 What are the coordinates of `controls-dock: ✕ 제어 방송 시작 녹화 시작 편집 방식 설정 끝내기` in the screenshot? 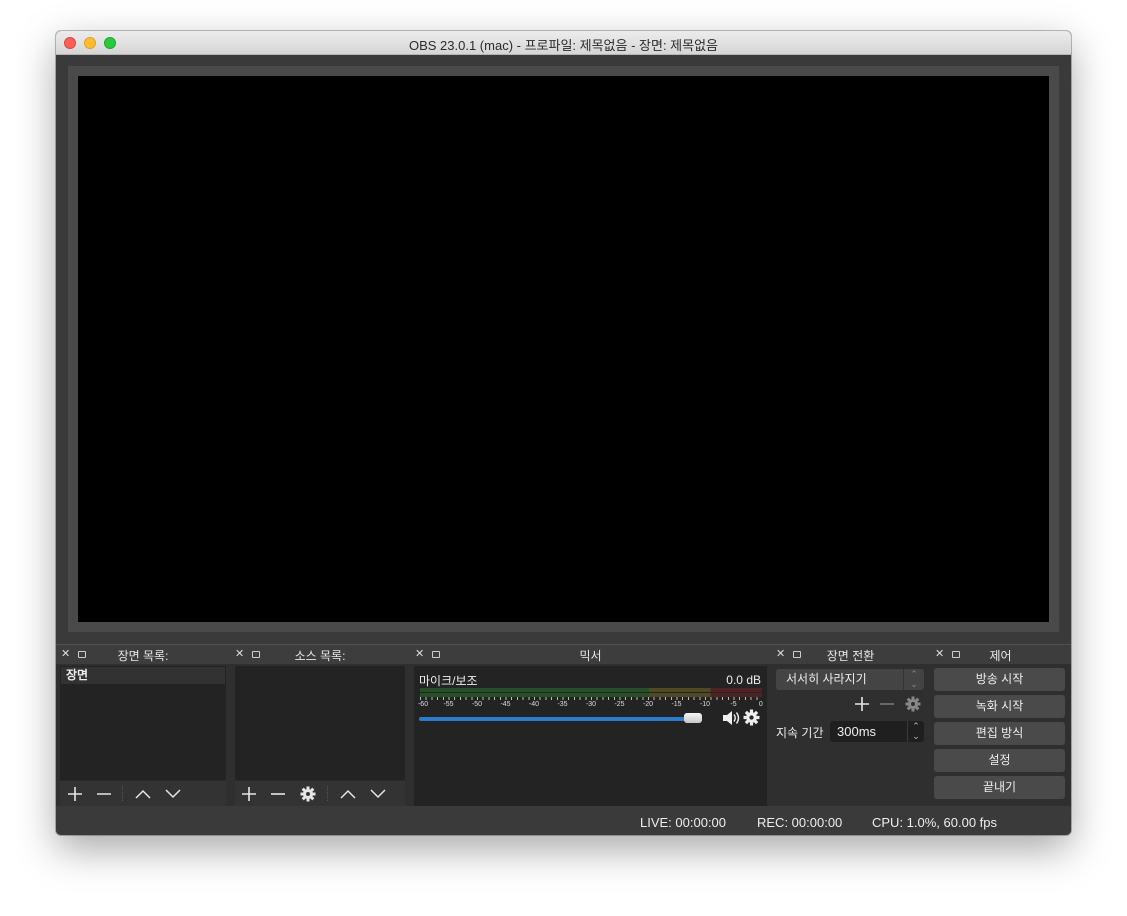 It's located at (1000, 725).